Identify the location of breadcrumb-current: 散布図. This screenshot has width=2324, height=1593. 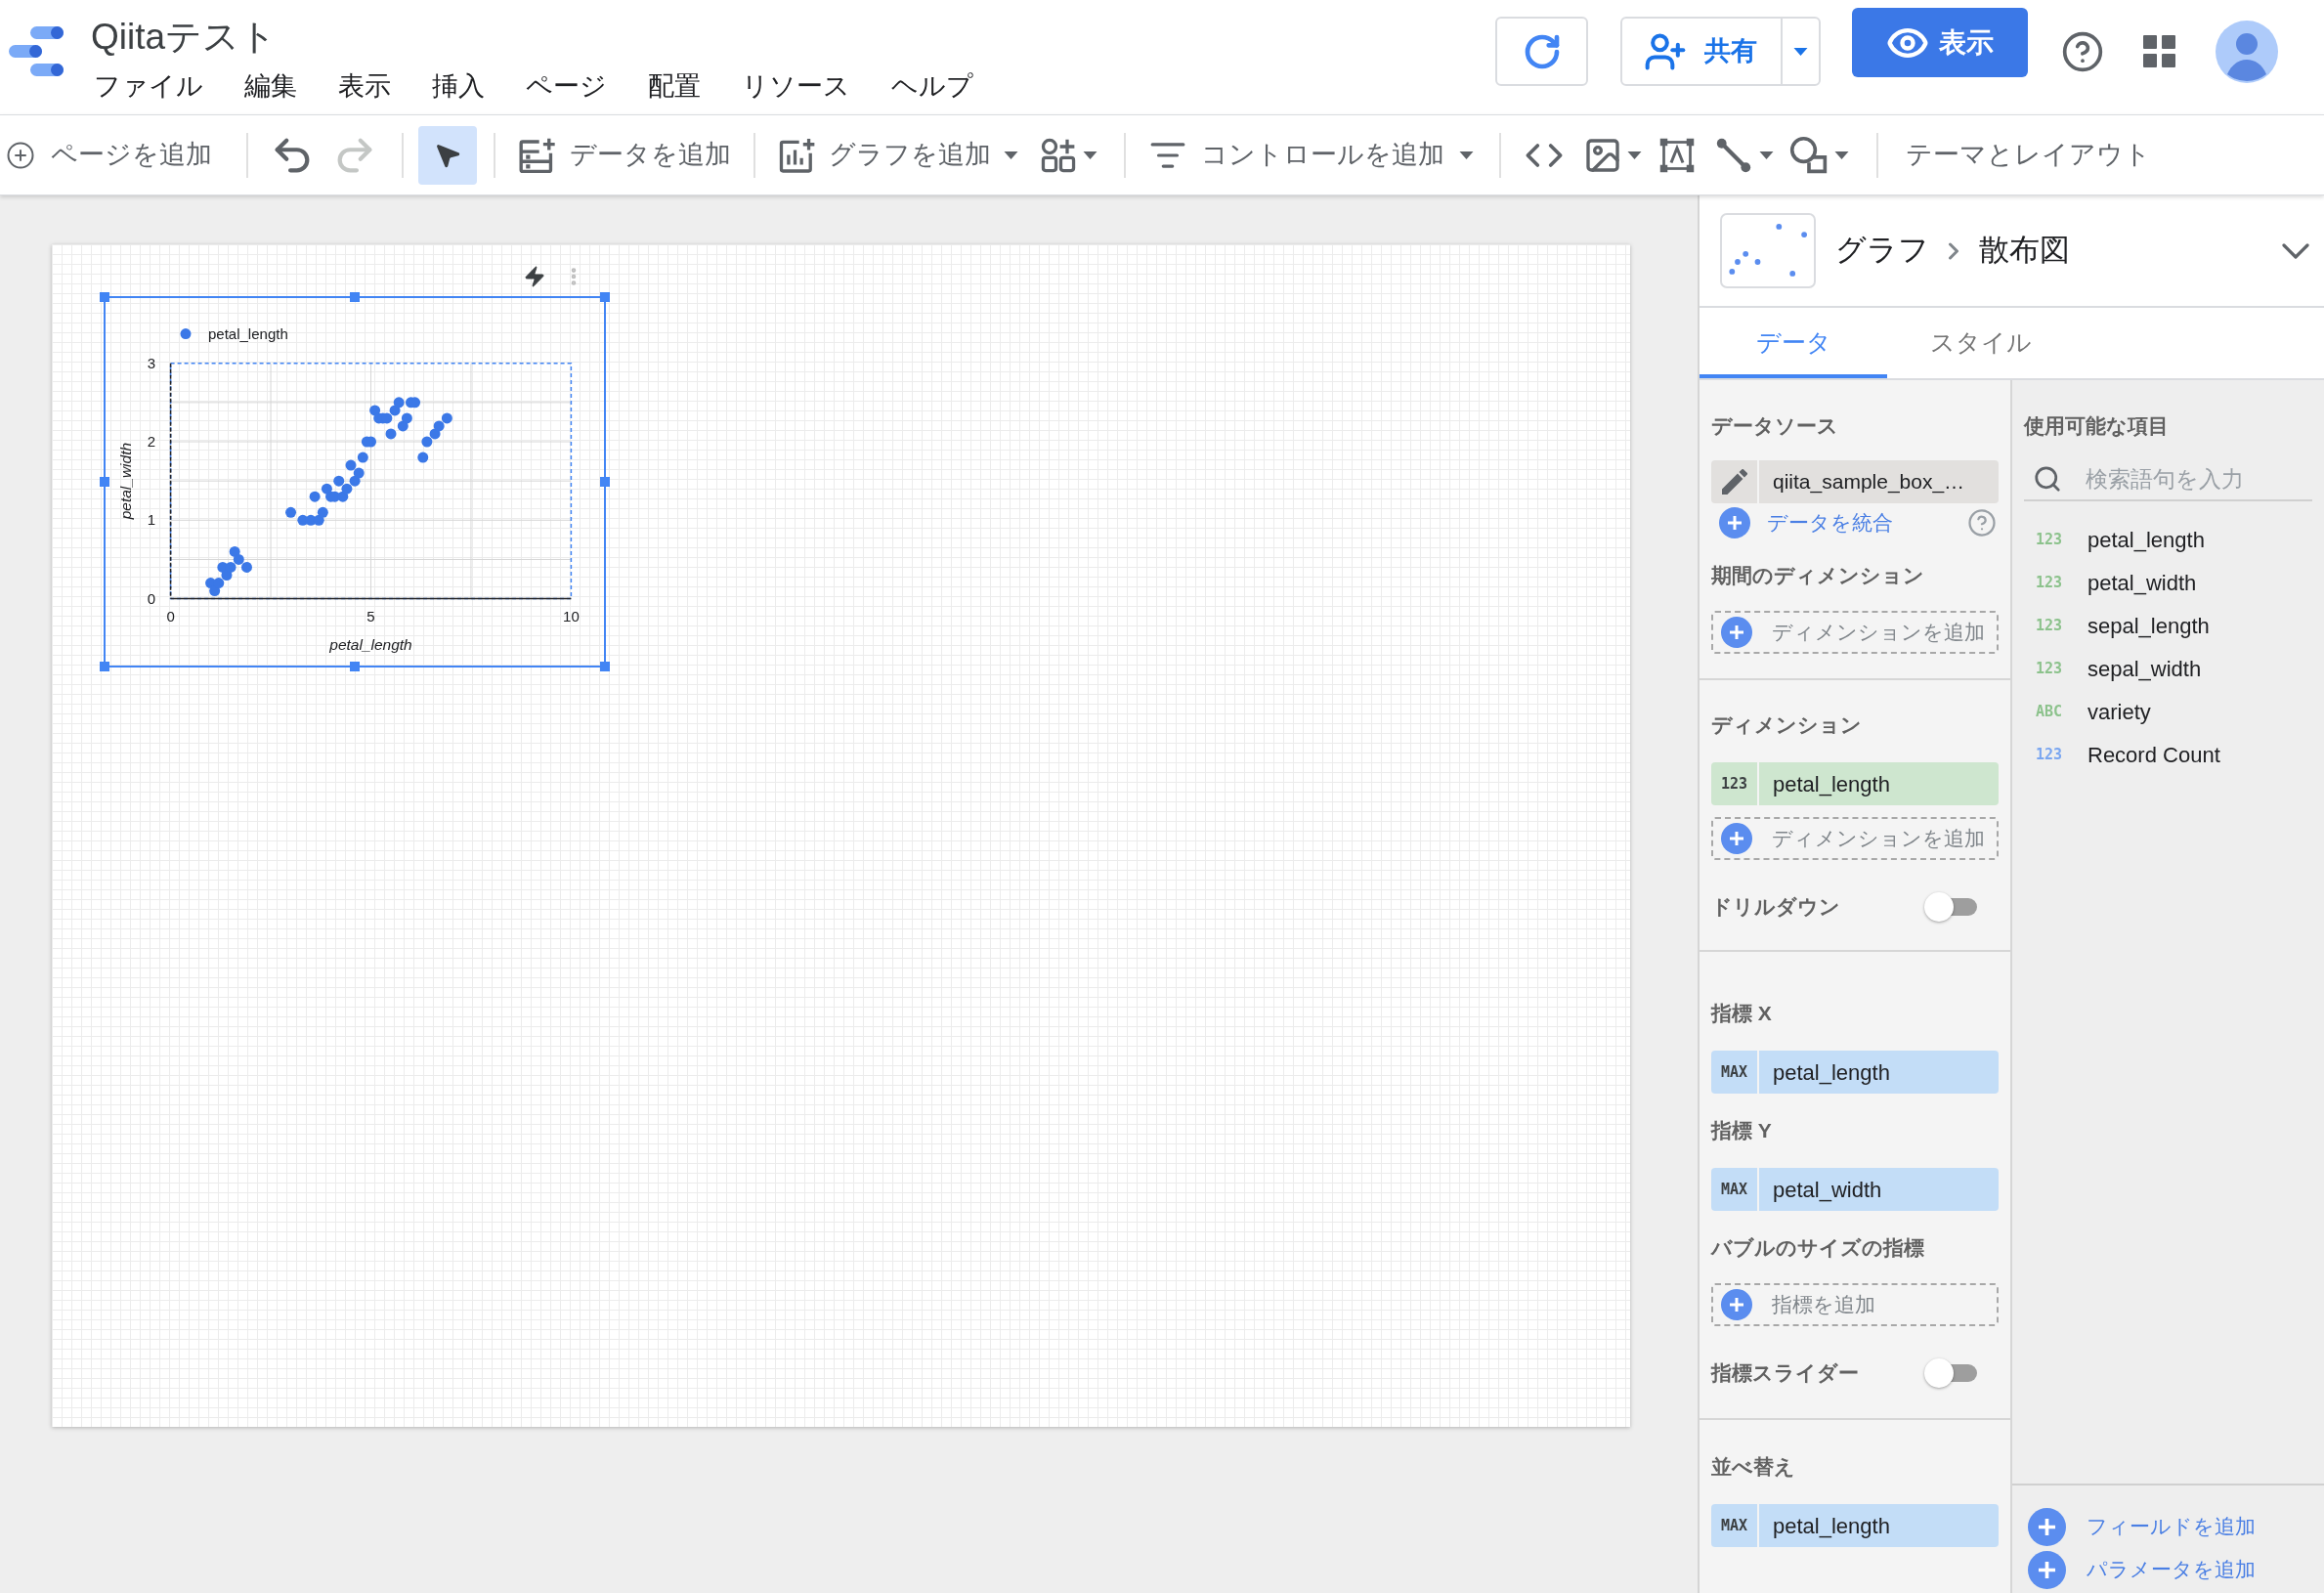
(2024, 251).